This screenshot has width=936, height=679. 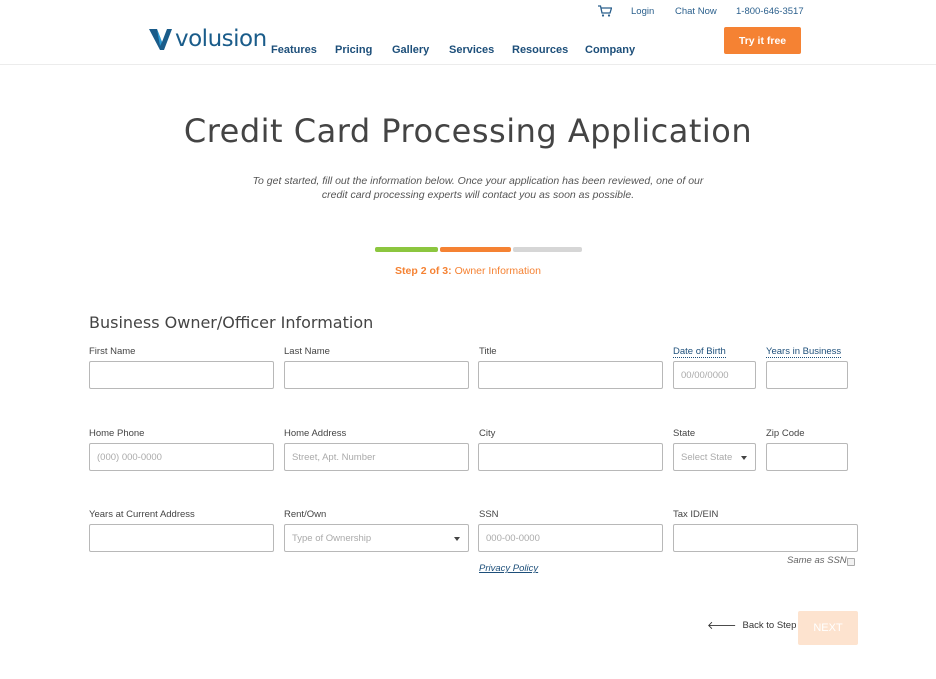 I want to click on rent-own-select: Type of Ownership, so click(x=376, y=538).